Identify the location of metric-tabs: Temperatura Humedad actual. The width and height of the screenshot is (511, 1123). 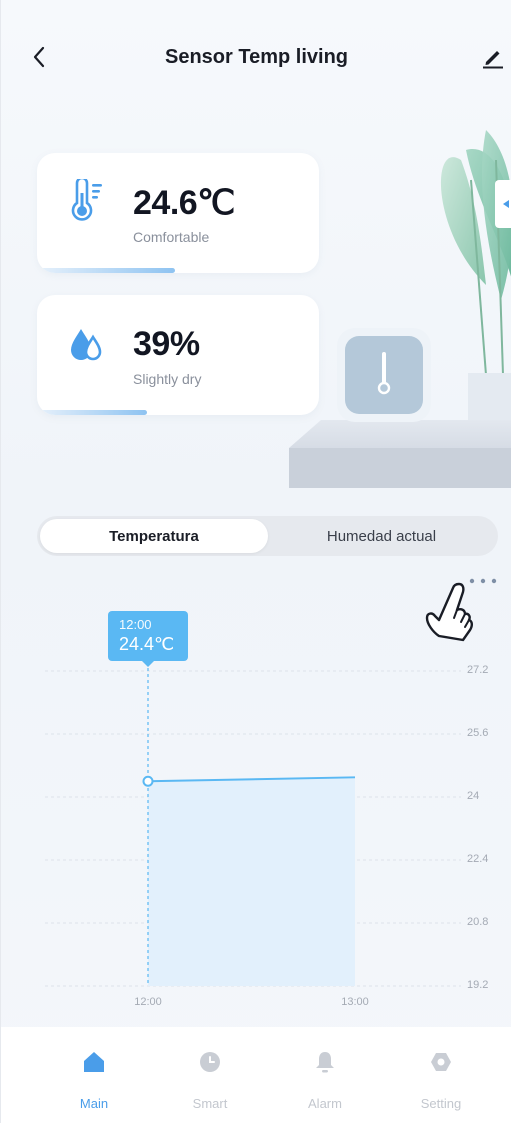
(267, 536).